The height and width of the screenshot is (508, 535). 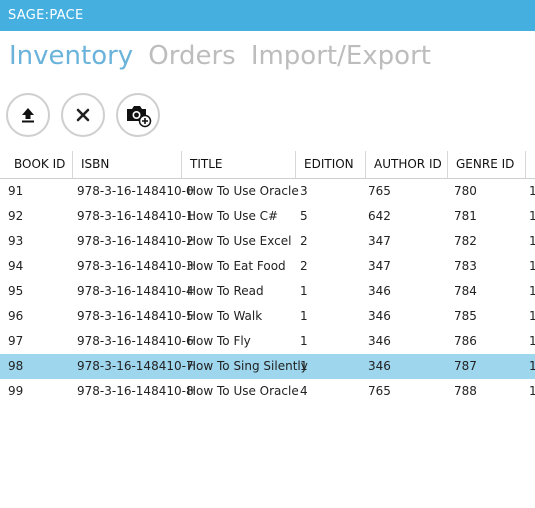 What do you see at coordinates (407, 164) in the screenshot?
I see `col-author-id: AUTHOR ID` at bounding box center [407, 164].